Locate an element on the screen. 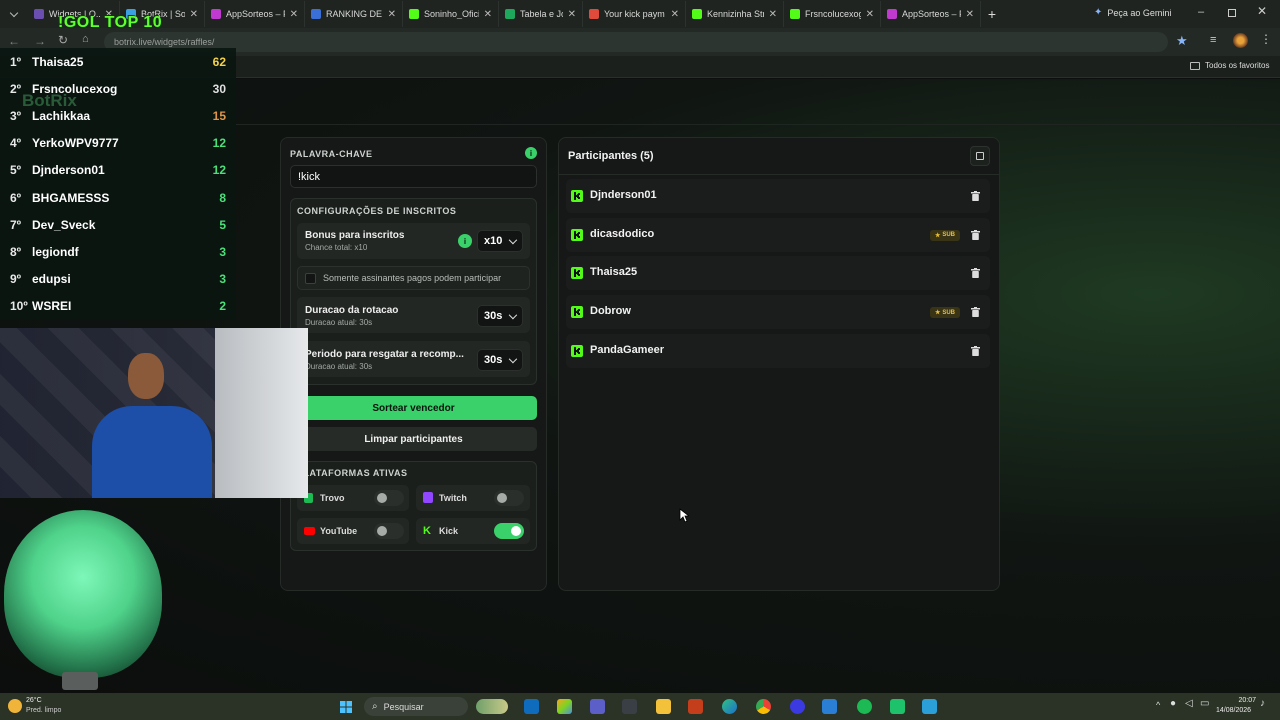  close-window-button: ✕ is located at coordinates (1262, 11).